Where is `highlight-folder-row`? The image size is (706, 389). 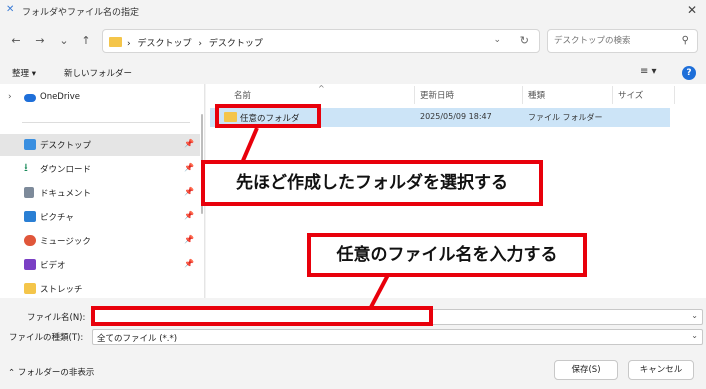 highlight-folder-row is located at coordinates (268, 116).